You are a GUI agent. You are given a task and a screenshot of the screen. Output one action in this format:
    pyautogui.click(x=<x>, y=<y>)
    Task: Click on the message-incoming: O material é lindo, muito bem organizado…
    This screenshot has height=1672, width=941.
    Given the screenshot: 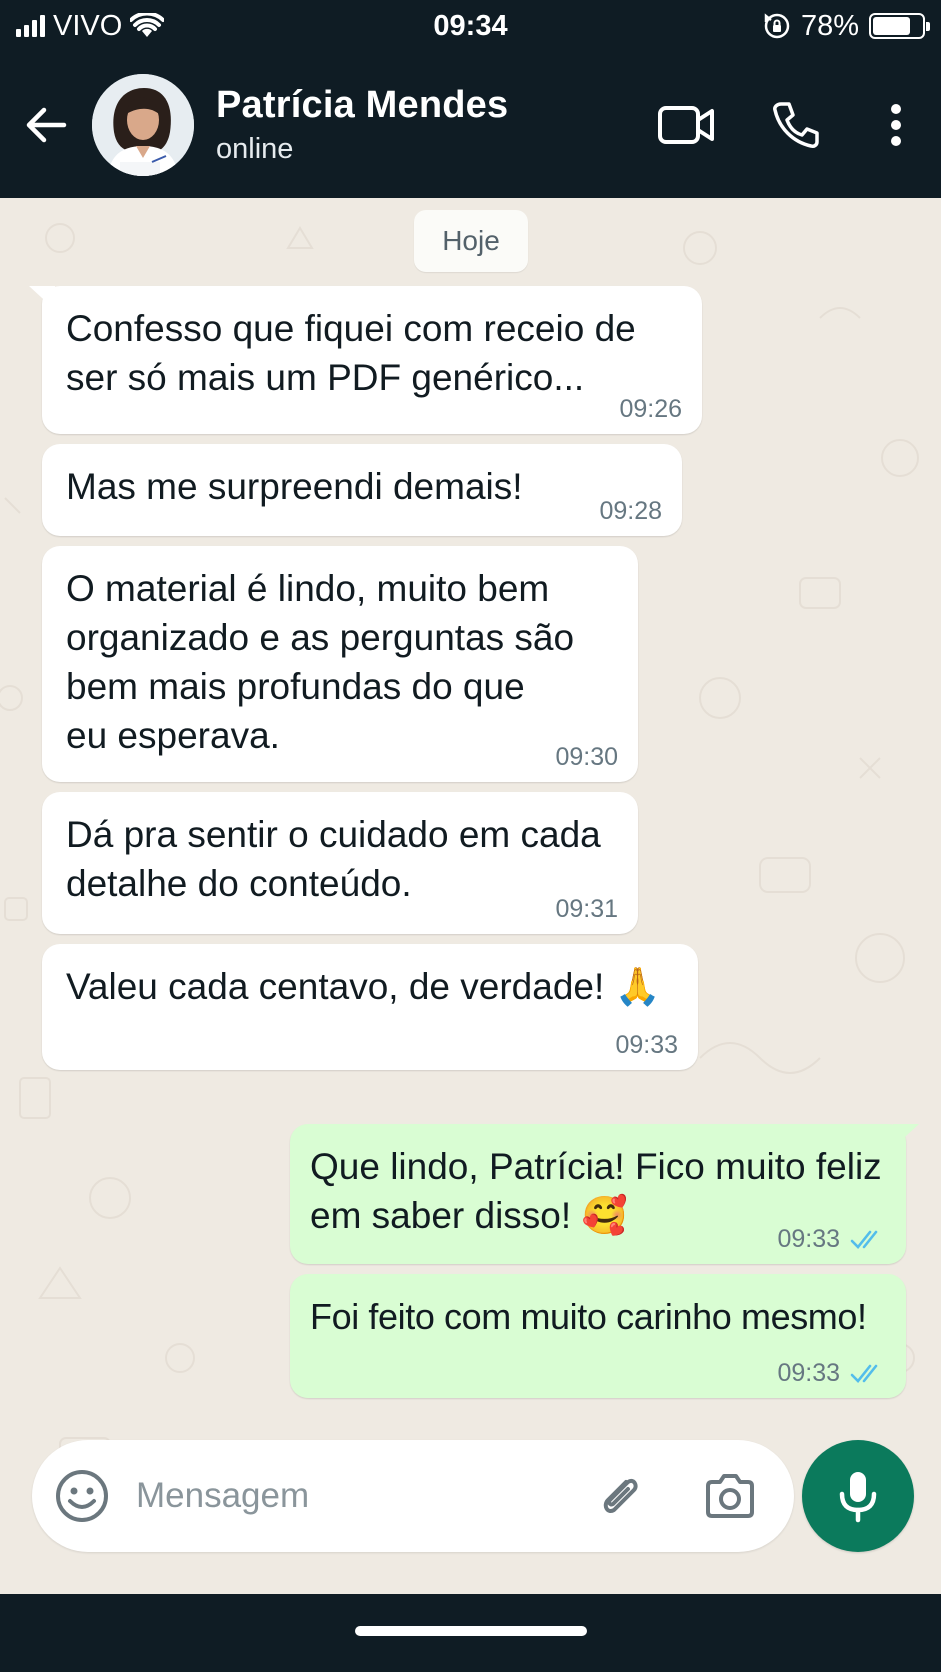 What is the action you would take?
    pyautogui.click(x=340, y=664)
    